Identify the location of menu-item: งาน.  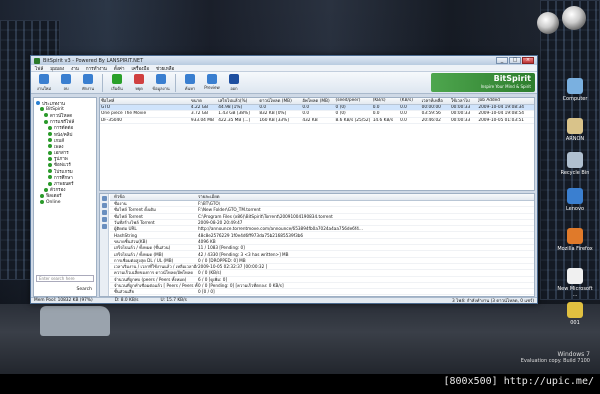
(75, 68).